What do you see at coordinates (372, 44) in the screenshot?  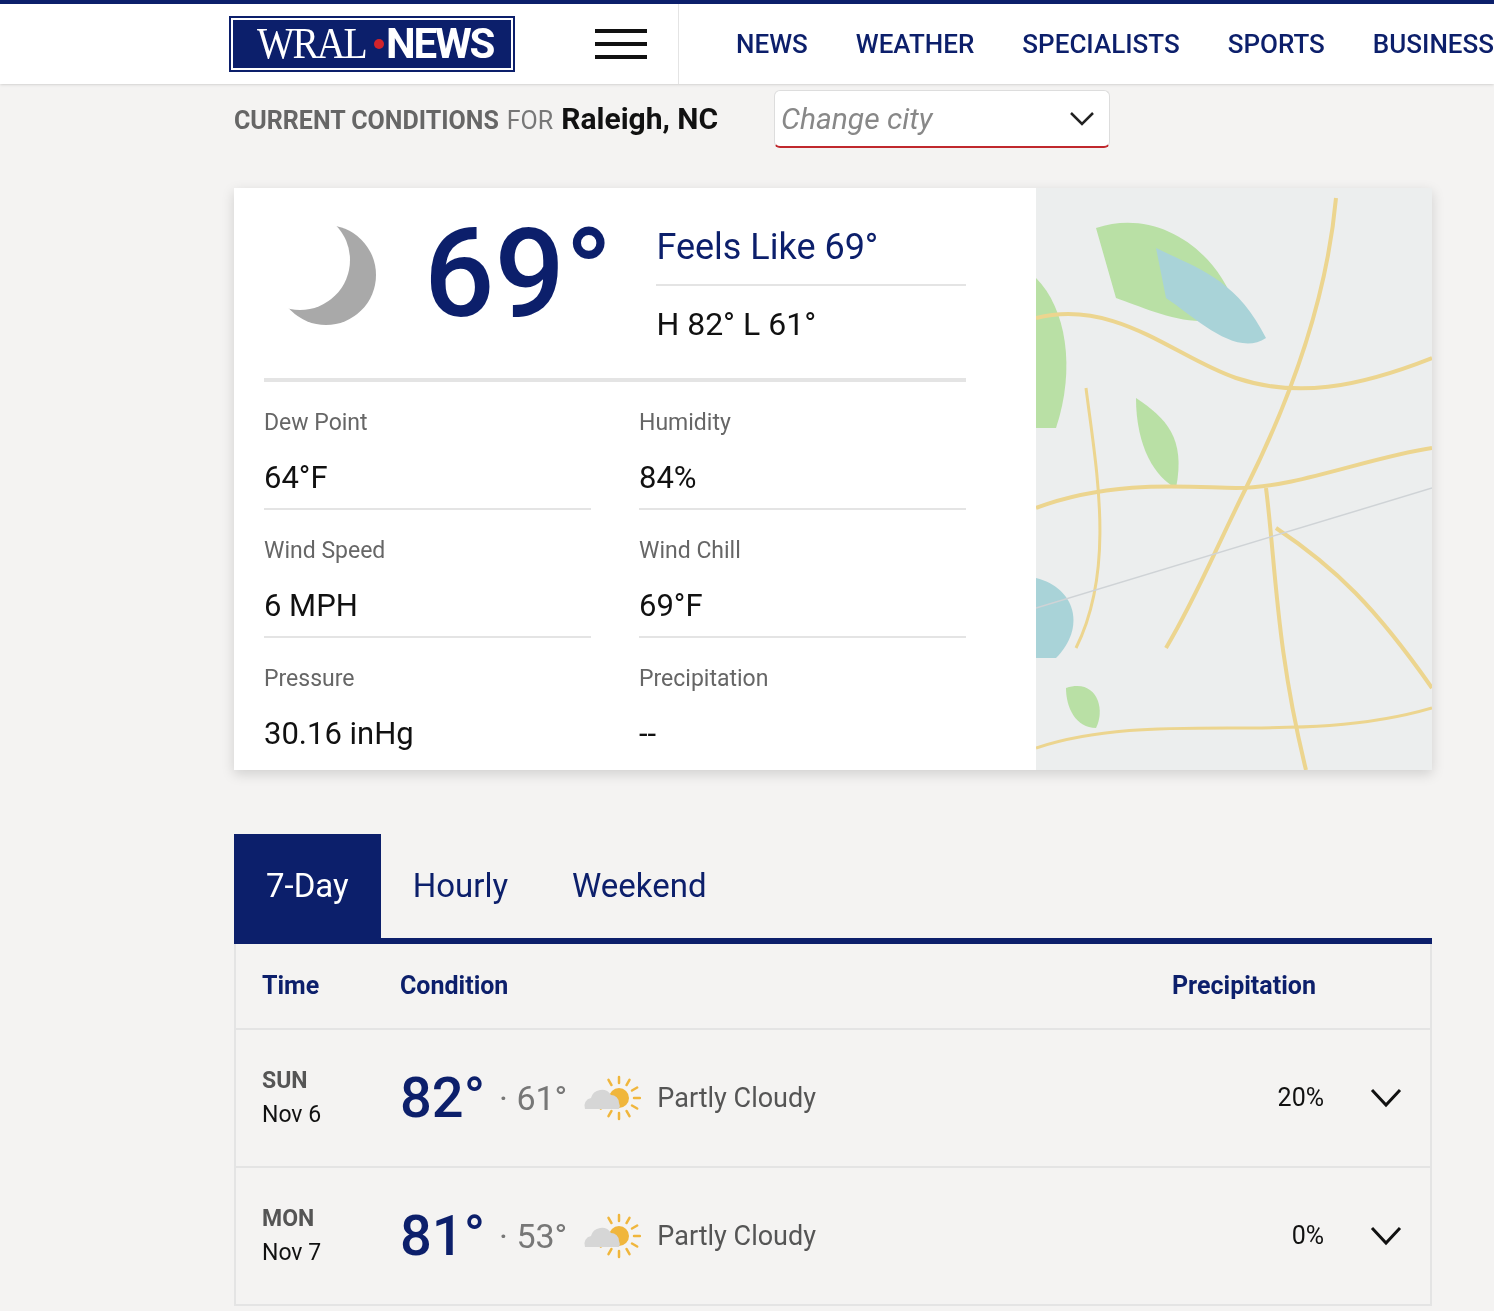 I see `logo: WRAL NEWS` at bounding box center [372, 44].